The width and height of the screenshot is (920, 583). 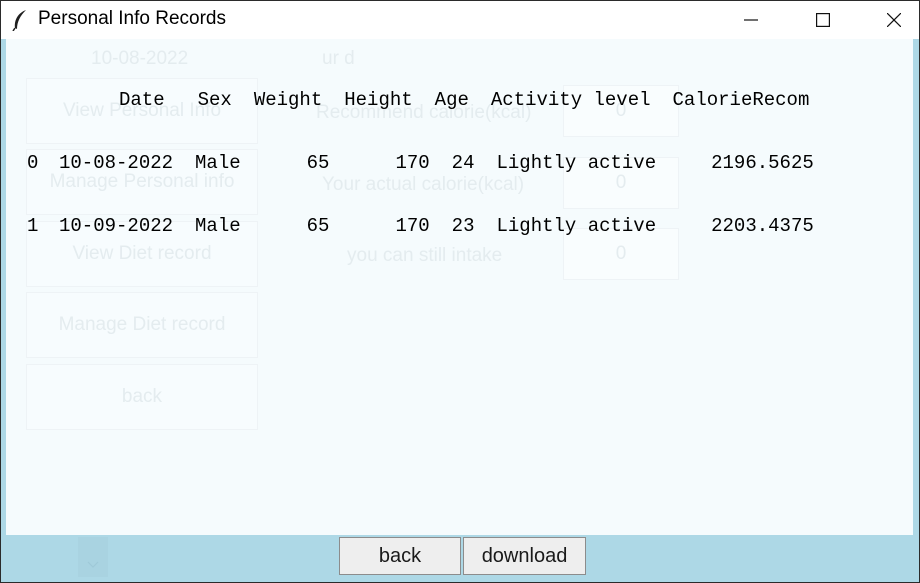 What do you see at coordinates (132, 18) in the screenshot?
I see `window-title: Personal Info Records` at bounding box center [132, 18].